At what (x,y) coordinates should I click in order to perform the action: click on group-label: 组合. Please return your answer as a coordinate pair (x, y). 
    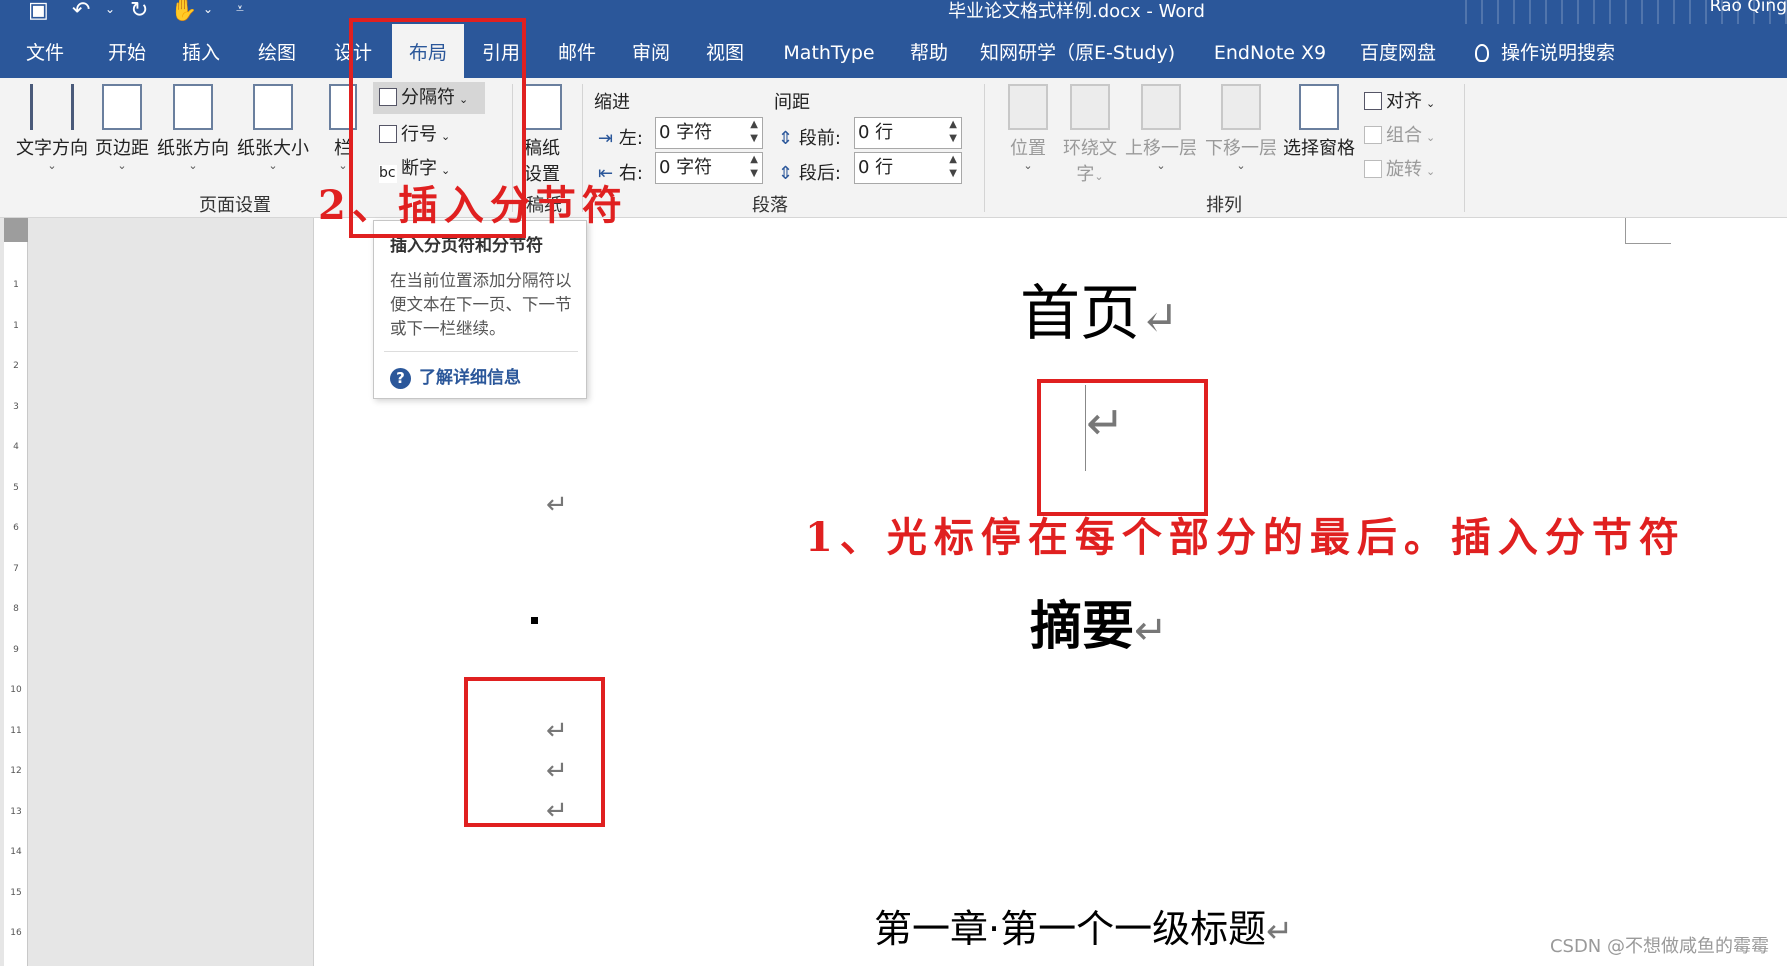
    Looking at the image, I should click on (1404, 135).